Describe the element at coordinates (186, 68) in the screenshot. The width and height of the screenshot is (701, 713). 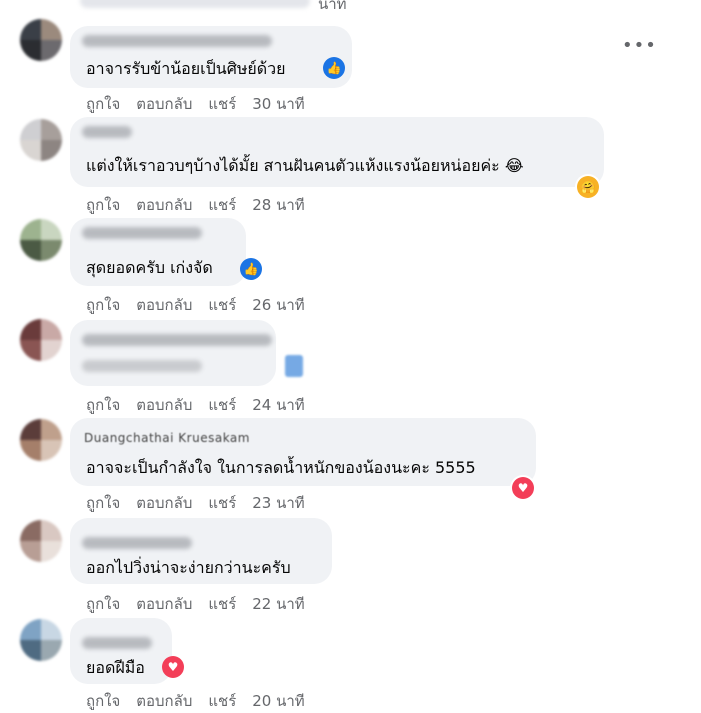
I see `comment-text: อาจารรับข้าน้อยเป็นศิษย์ด้วย` at that location.